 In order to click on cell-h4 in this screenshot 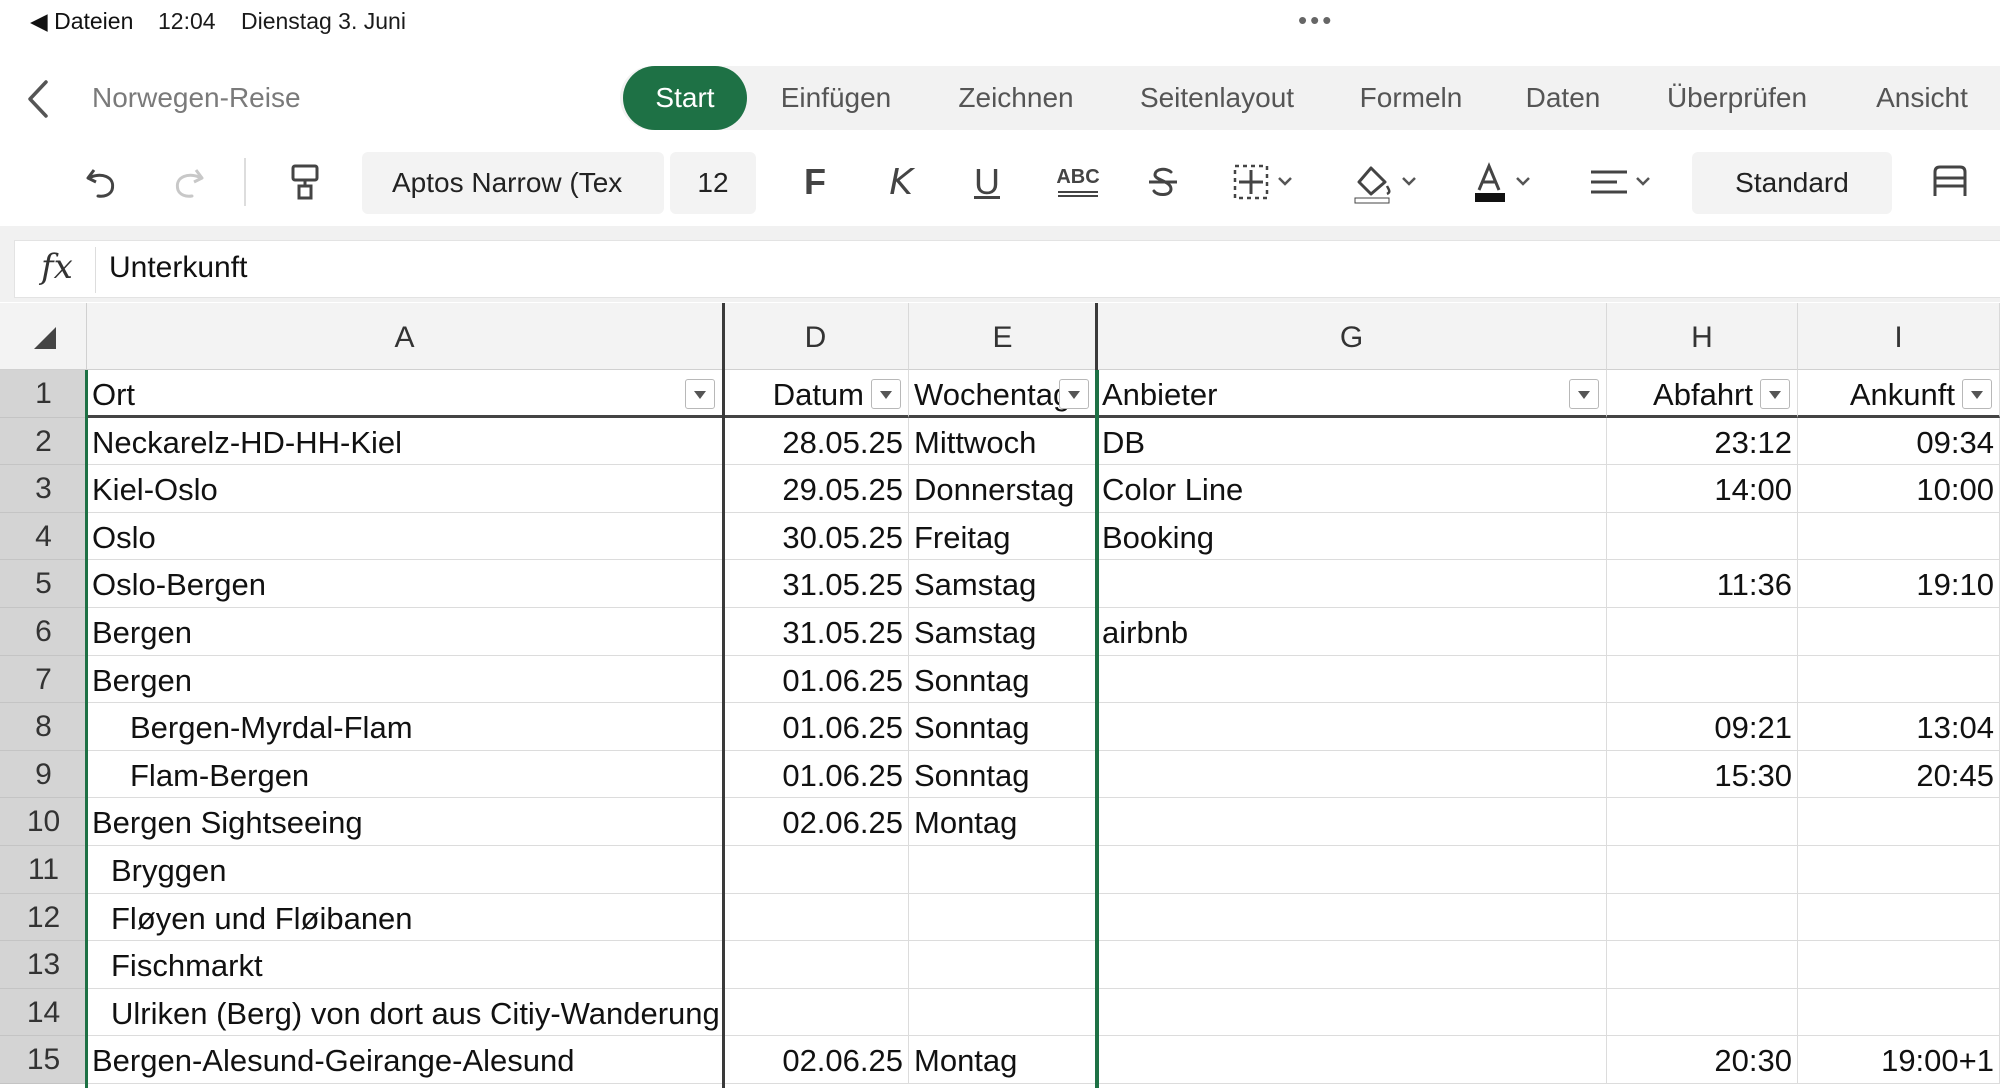, I will do `click(1702, 536)`.